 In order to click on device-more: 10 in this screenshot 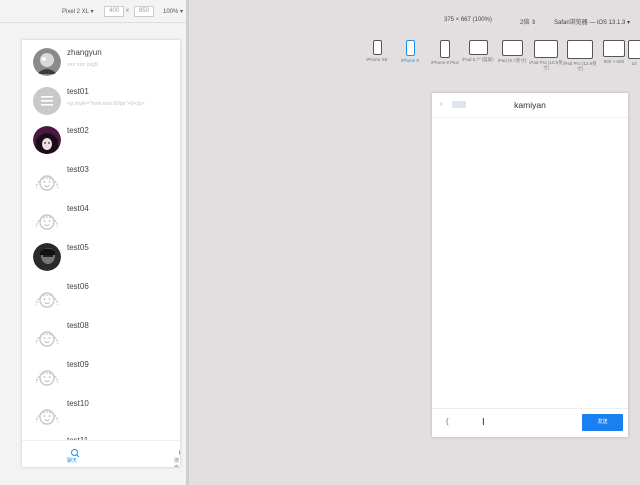, I will do `click(634, 53)`.